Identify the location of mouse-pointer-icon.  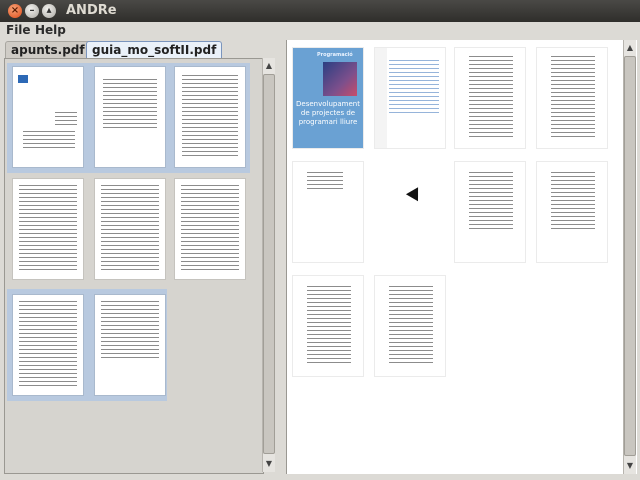
(415, 196).